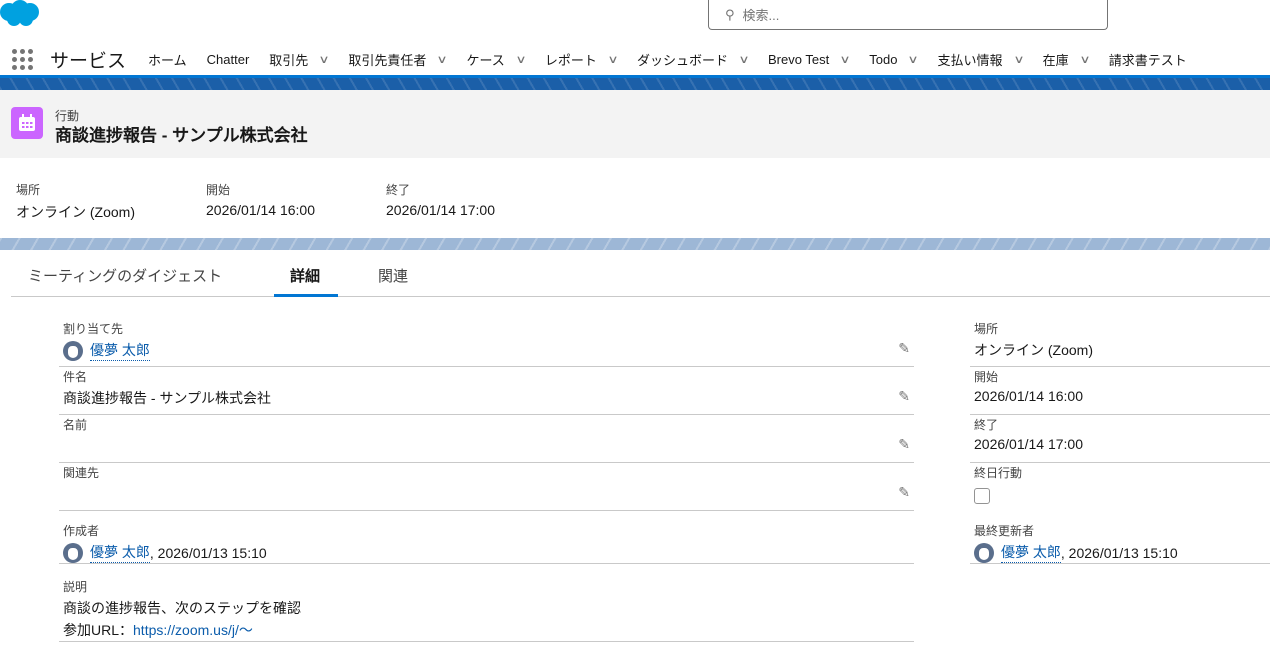  I want to click on highlight-location-value: オンライン (Zoom), so click(75, 212).